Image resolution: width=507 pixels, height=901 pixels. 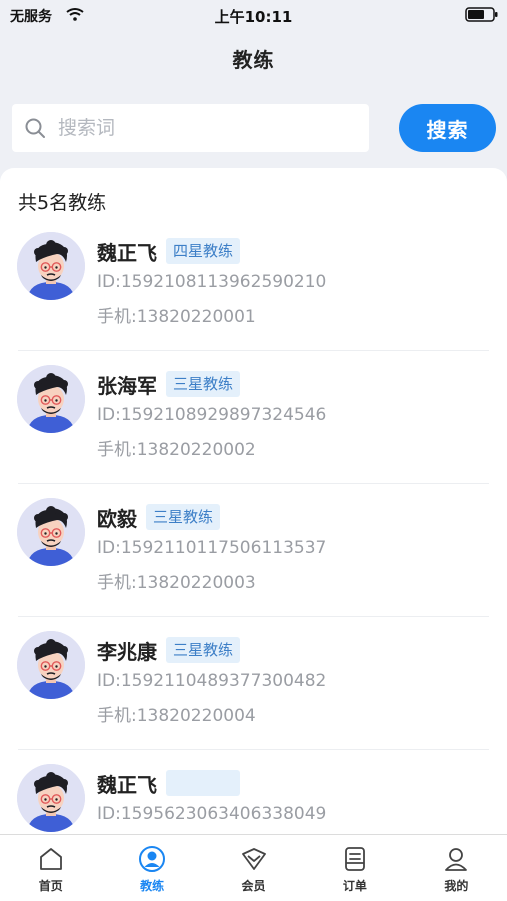 What do you see at coordinates (456, 859) in the screenshot?
I see `profile-icon` at bounding box center [456, 859].